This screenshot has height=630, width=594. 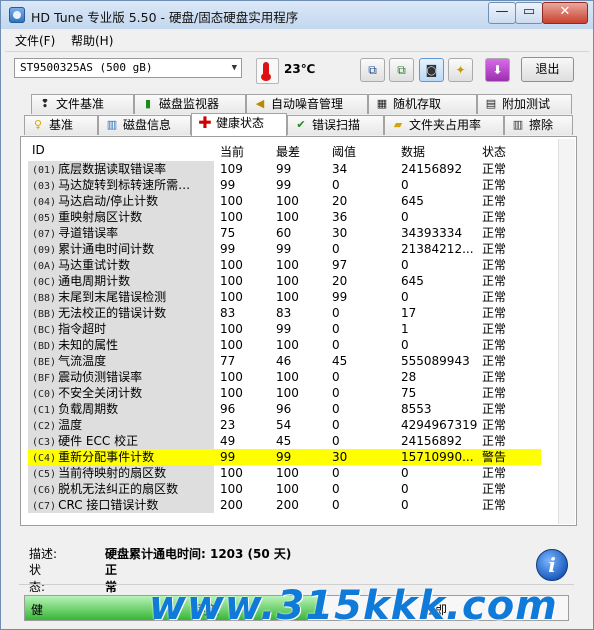 What do you see at coordinates (144, 125) in the screenshot?
I see `tab-disk-info: ▥ 磁盘信息` at bounding box center [144, 125].